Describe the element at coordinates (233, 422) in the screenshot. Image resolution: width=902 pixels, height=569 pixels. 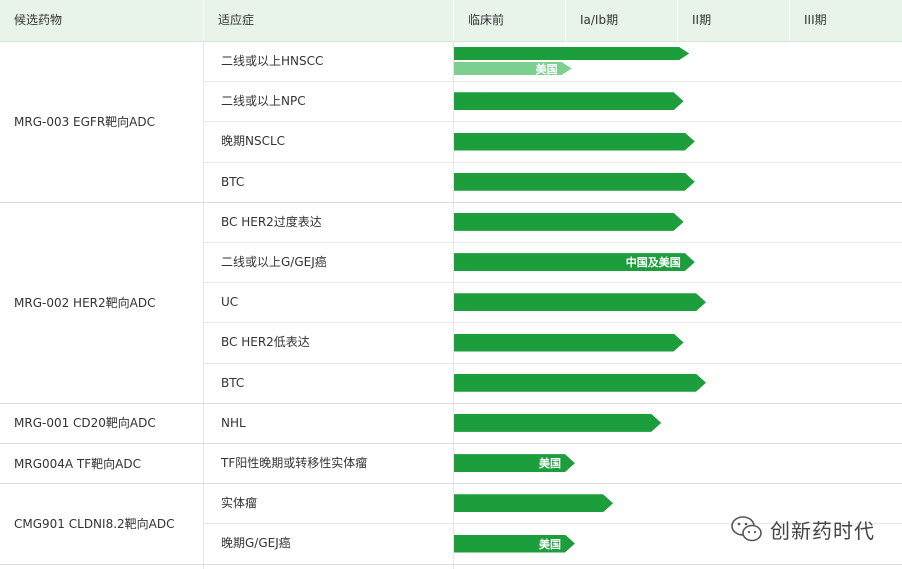
I see `indication-label: NHL` at that location.